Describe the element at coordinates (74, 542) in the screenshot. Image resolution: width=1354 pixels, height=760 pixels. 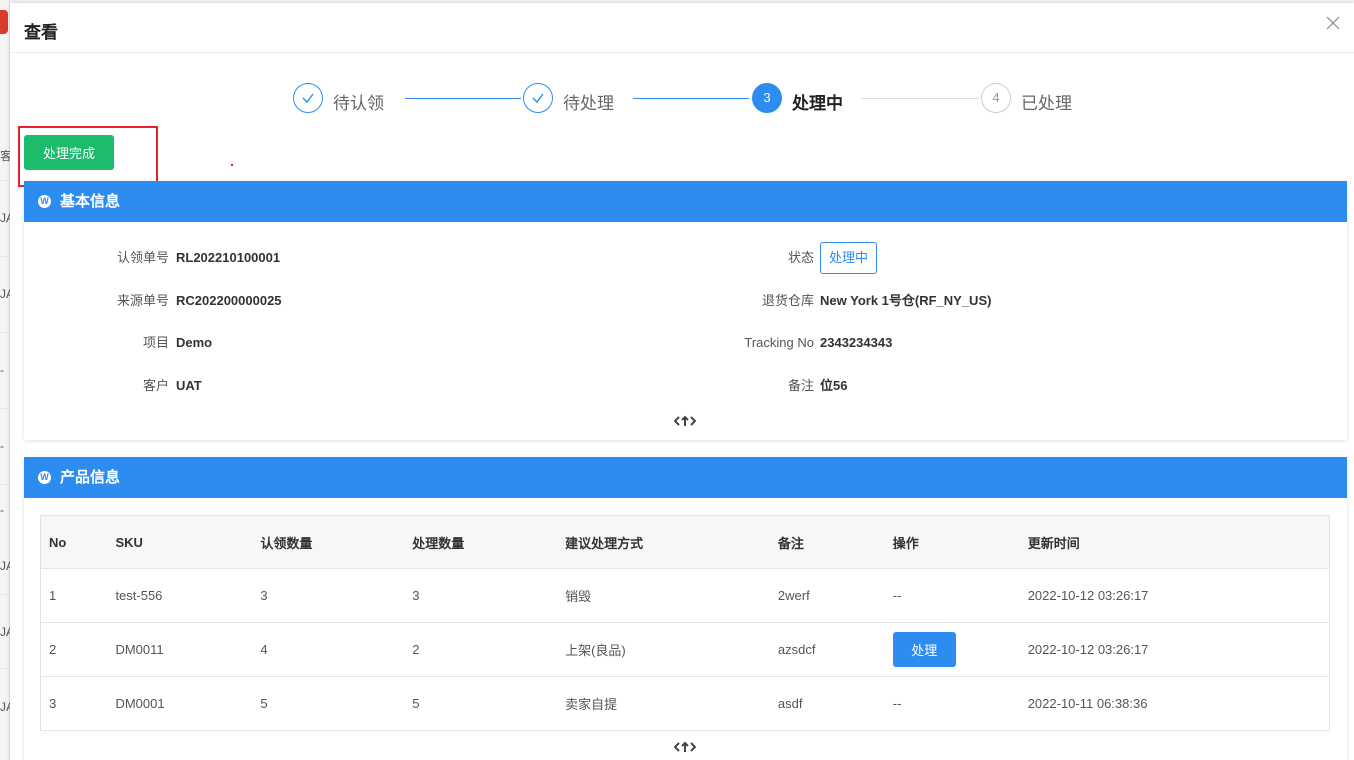
I see `column-header: No` at that location.